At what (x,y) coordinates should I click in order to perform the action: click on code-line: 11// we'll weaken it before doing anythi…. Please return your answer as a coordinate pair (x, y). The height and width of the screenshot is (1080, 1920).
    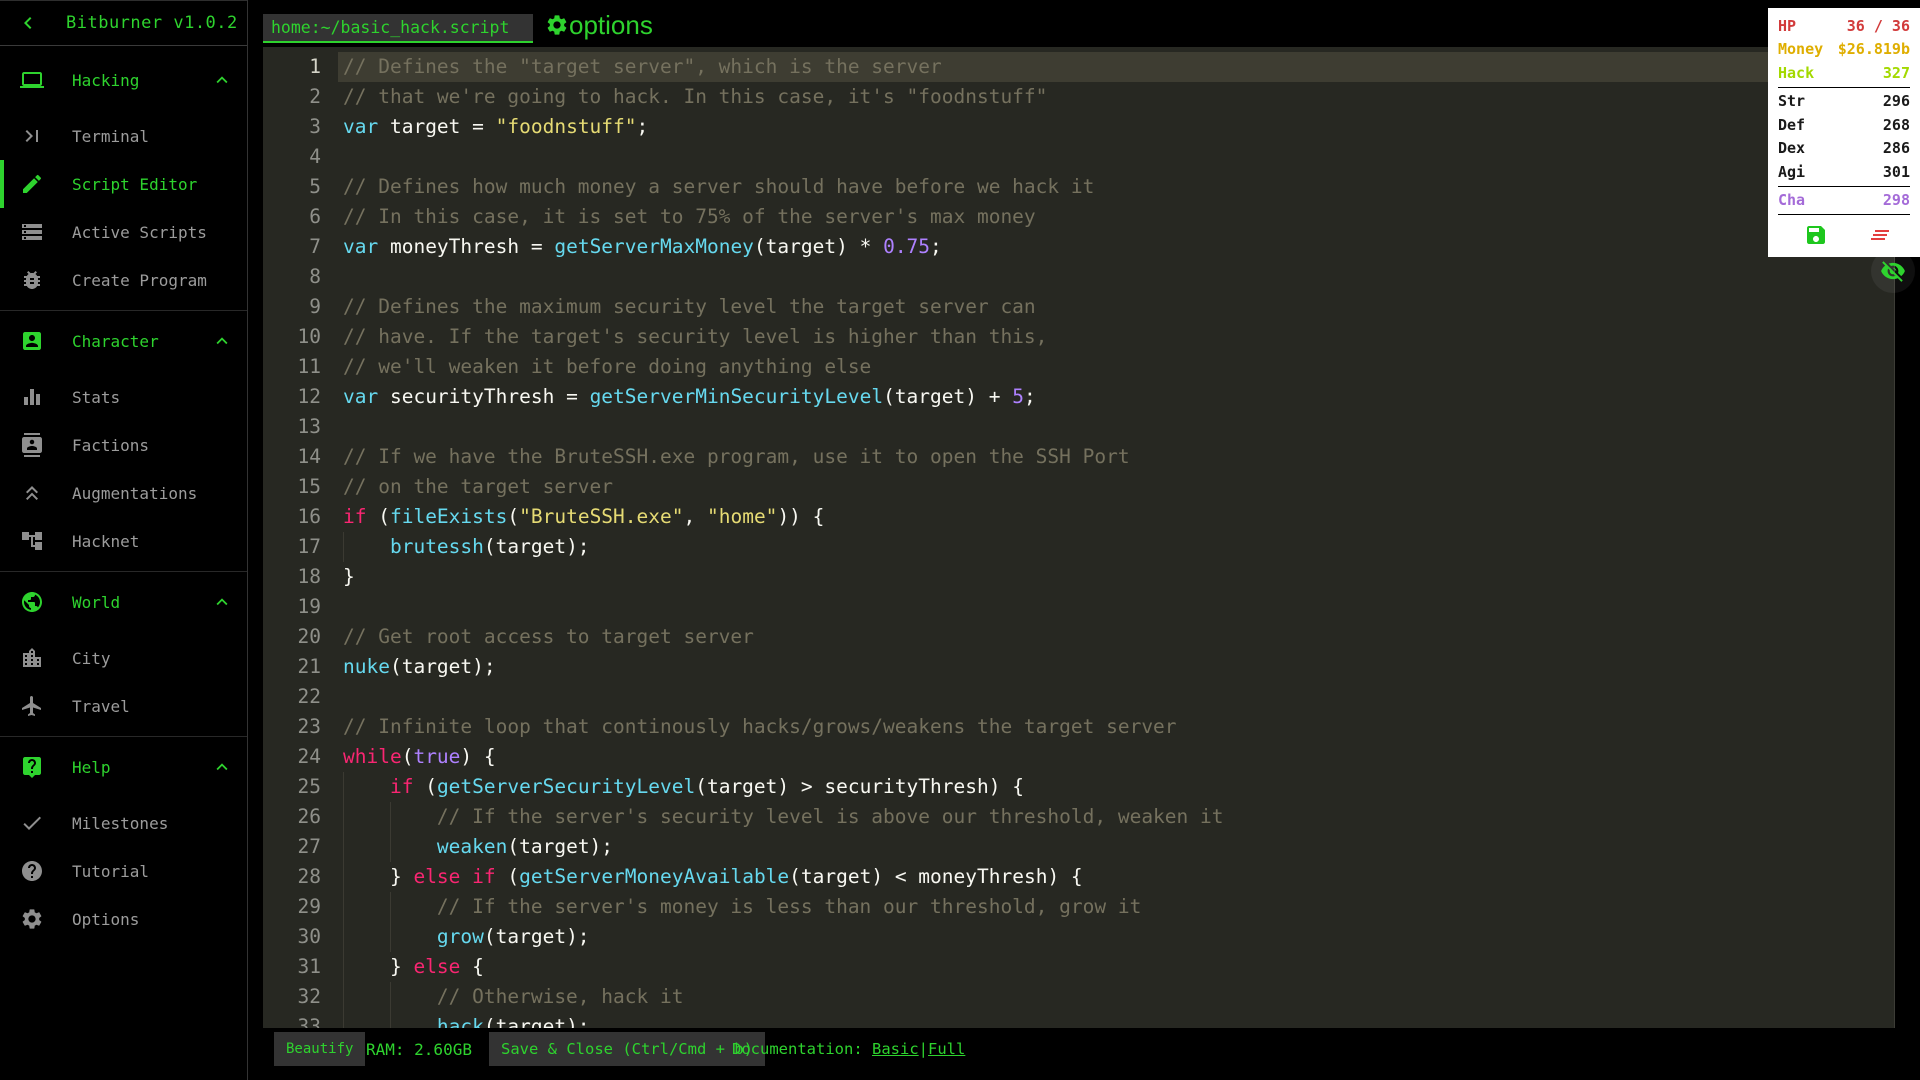
    Looking at the image, I should click on (1079, 367).